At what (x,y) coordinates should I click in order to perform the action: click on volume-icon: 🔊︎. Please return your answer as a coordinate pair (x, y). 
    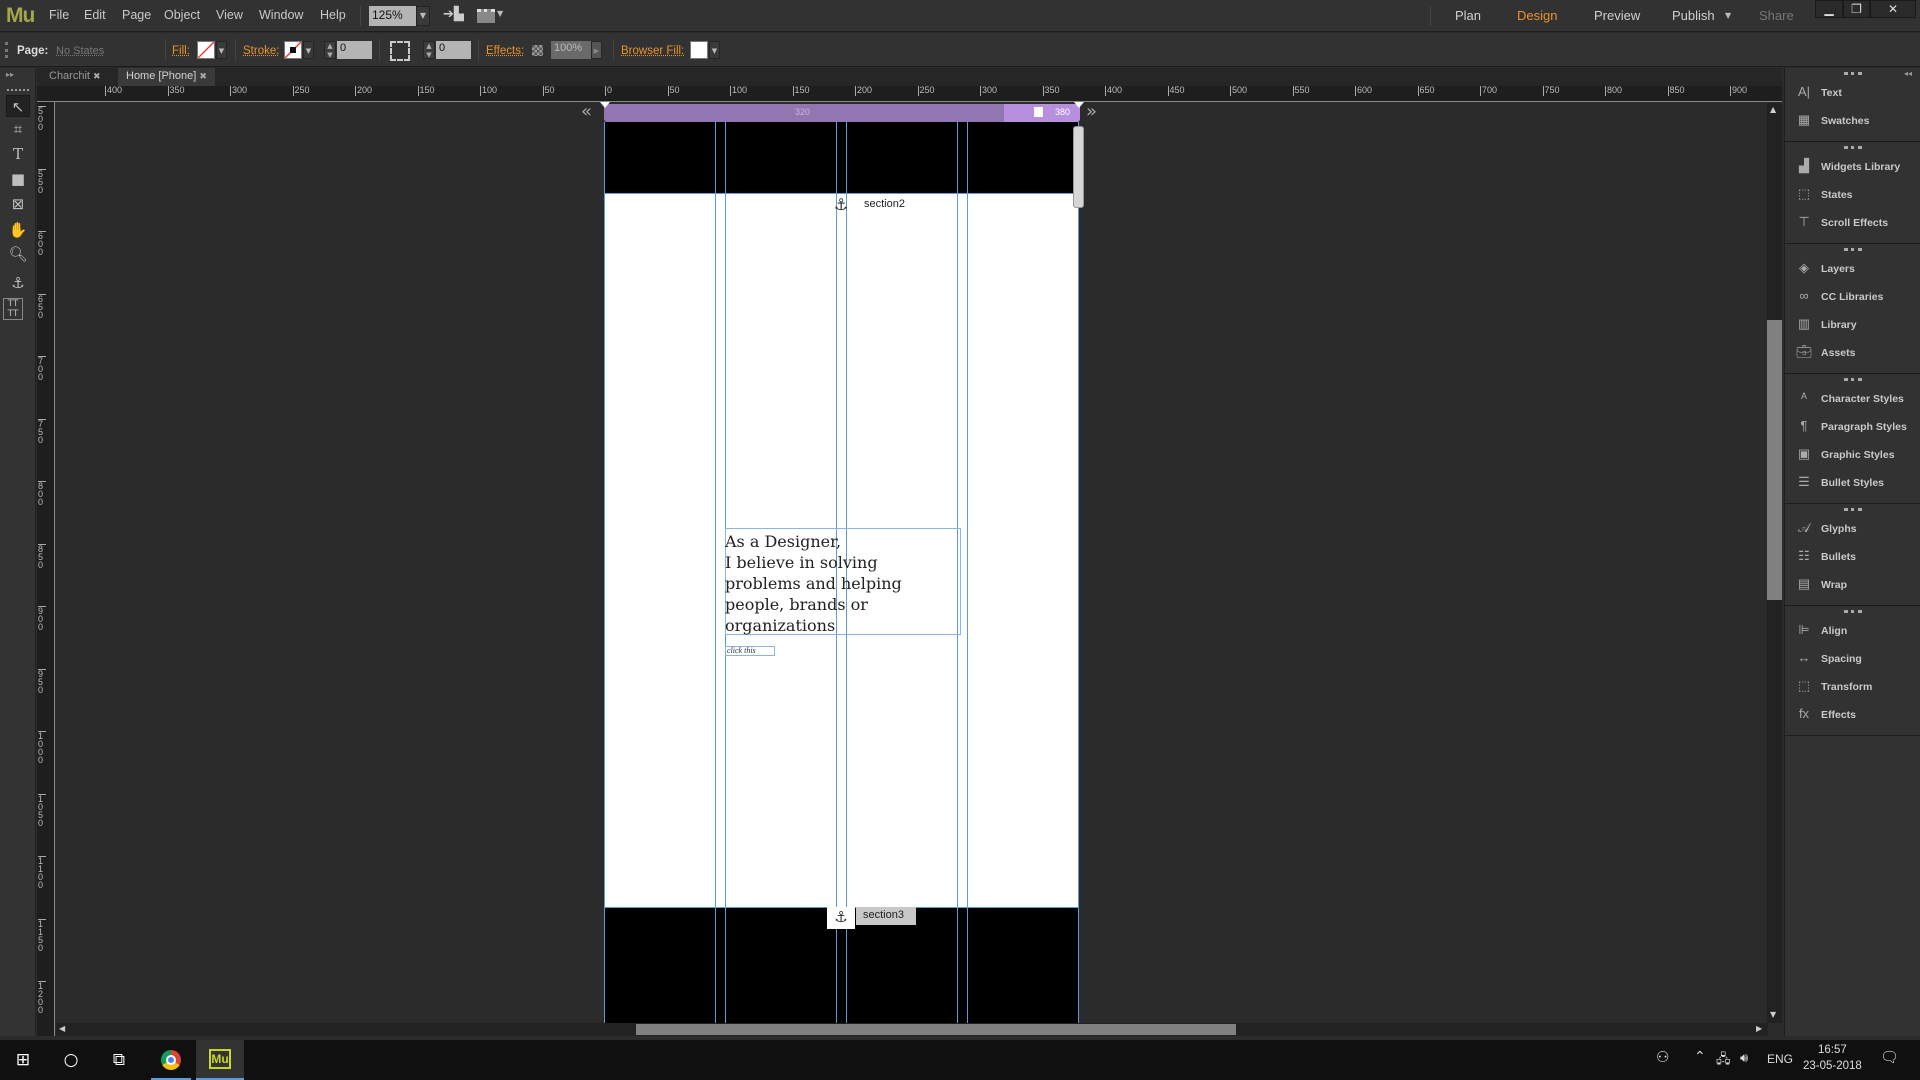
    Looking at the image, I should click on (1744, 1058).